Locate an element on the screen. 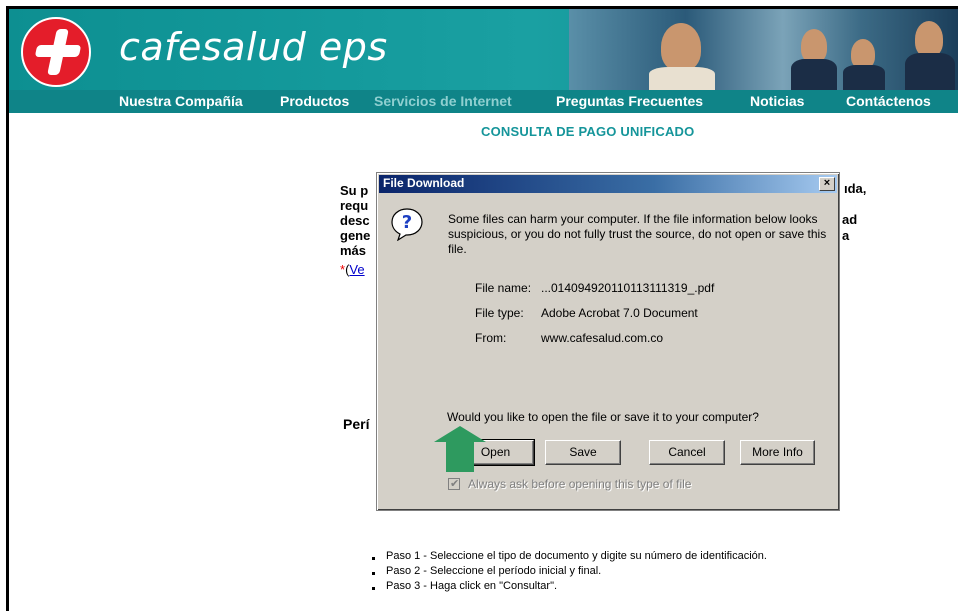 This screenshot has width=958, height=611. nav-noticias: Noticias is located at coordinates (777, 101).